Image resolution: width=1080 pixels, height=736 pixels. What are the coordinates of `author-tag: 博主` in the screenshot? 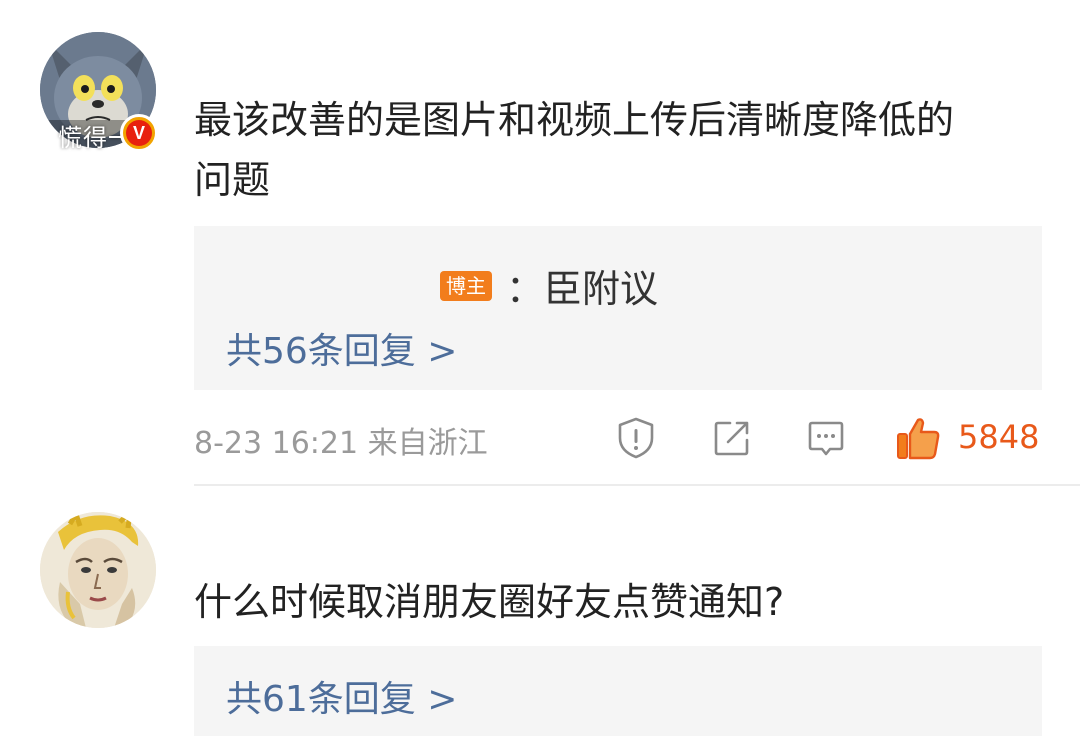 It's located at (466, 285).